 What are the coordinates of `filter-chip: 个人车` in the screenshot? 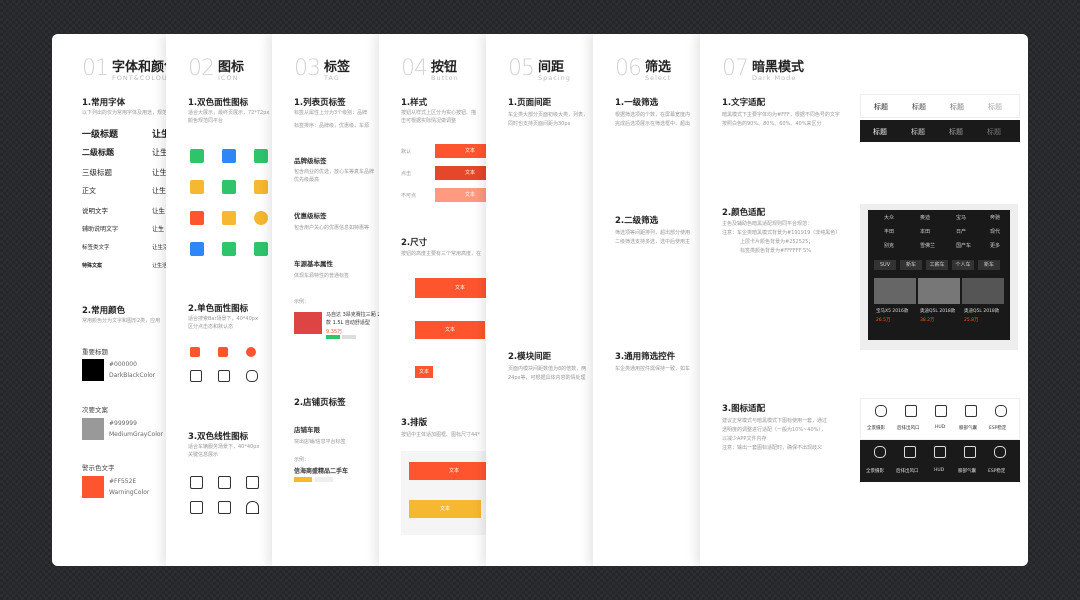 It's located at (963, 265).